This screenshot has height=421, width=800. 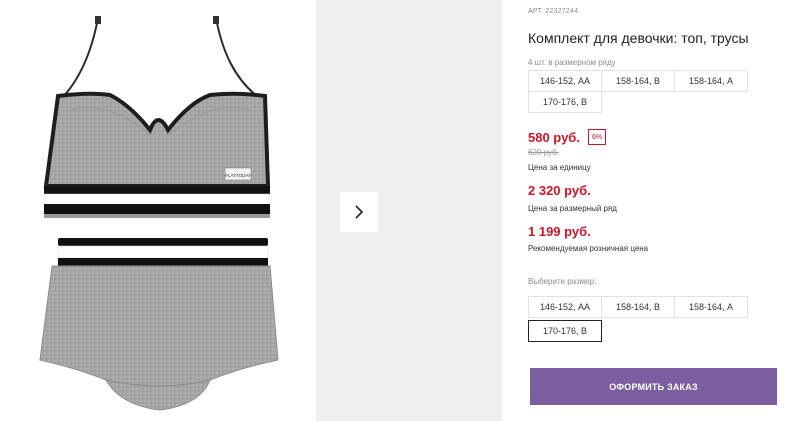 What do you see at coordinates (638, 81) in the screenshot?
I see `pack-size-option: 158-164, B` at bounding box center [638, 81].